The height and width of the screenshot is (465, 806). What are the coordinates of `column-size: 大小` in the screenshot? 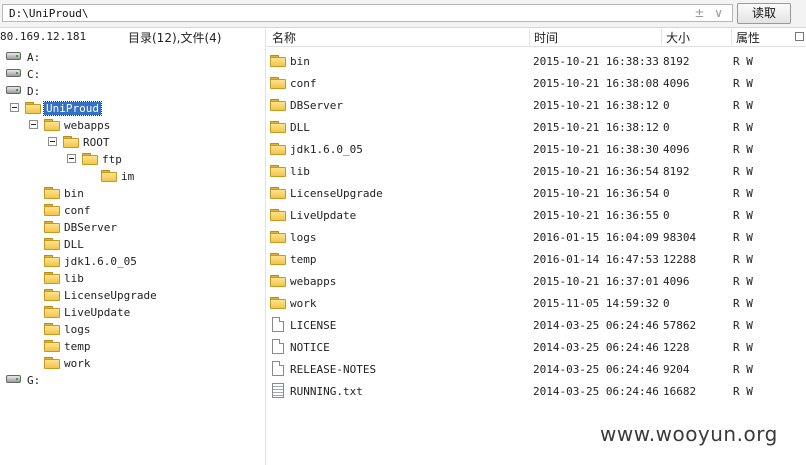 It's located at (675, 37).